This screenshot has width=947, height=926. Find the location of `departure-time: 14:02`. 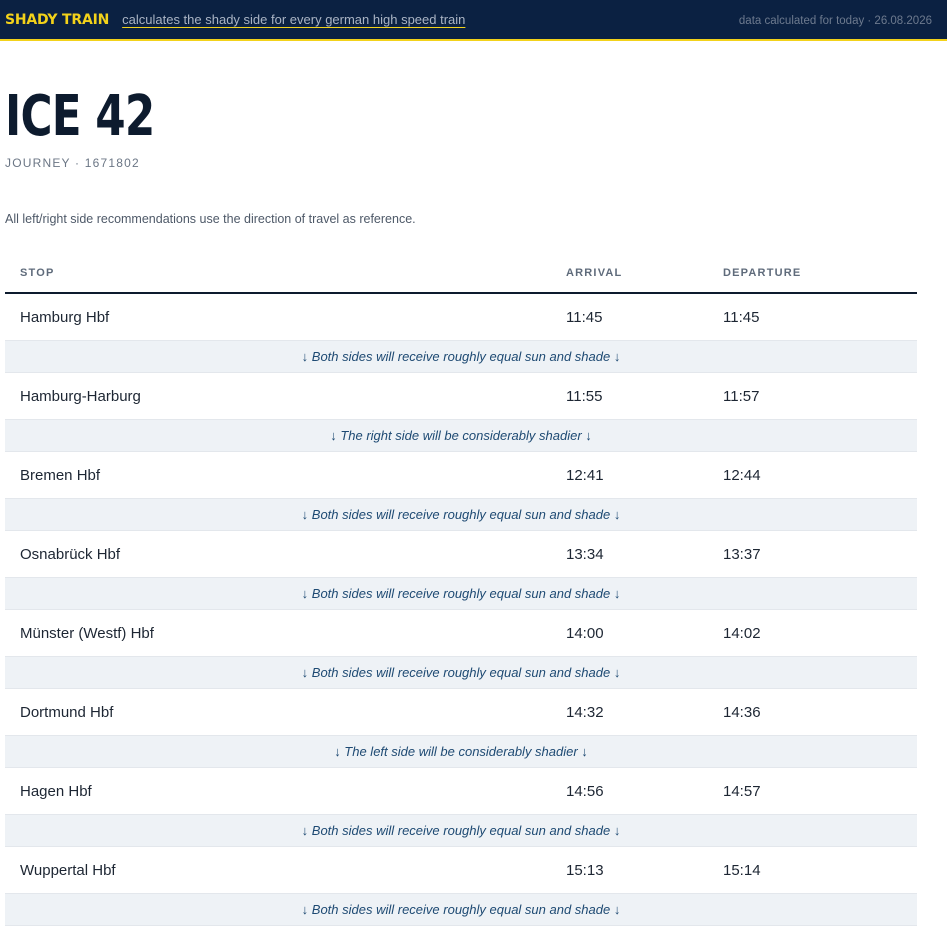

departure-time: 14:02 is located at coordinates (742, 633).